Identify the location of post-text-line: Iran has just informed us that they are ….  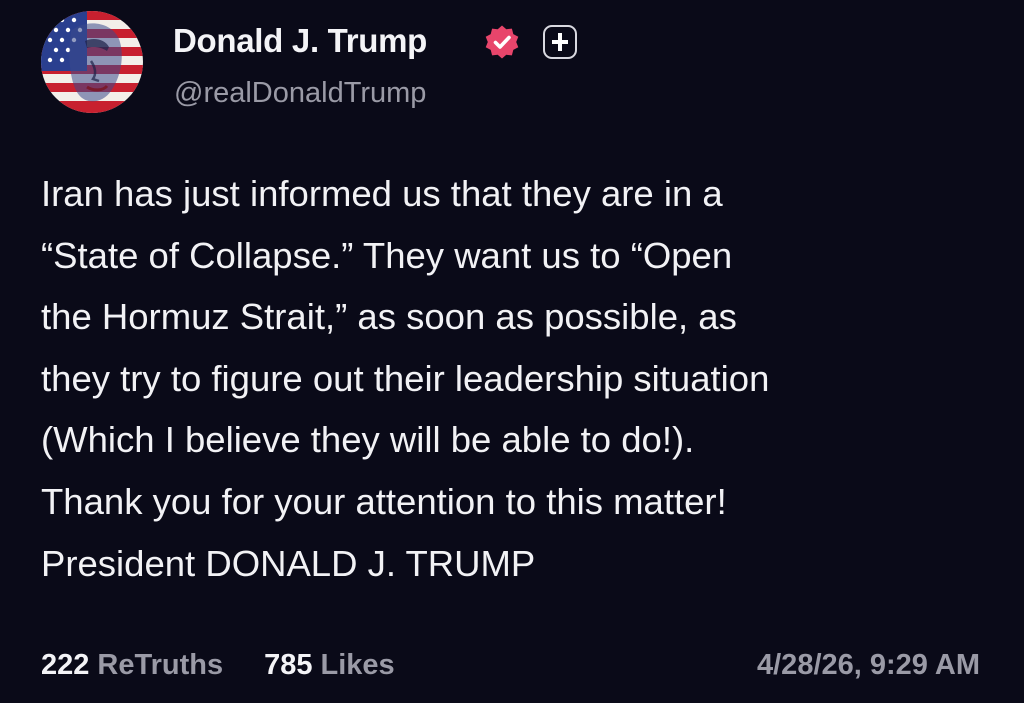
(382, 193).